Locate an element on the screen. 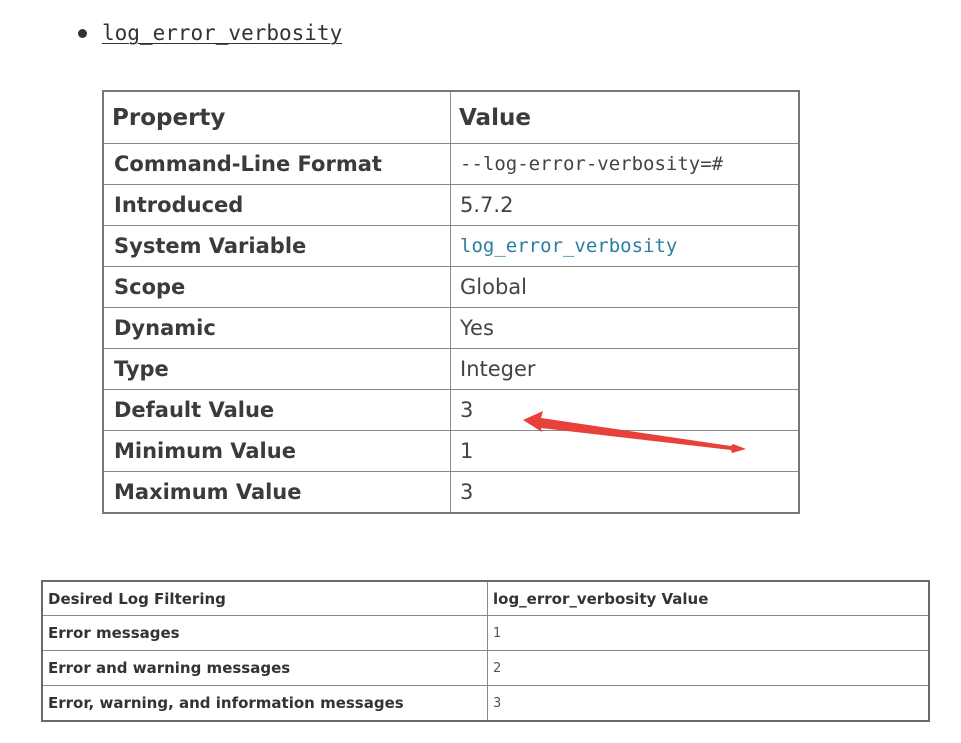 The height and width of the screenshot is (743, 961). property-name: Minimum Value is located at coordinates (276, 451).